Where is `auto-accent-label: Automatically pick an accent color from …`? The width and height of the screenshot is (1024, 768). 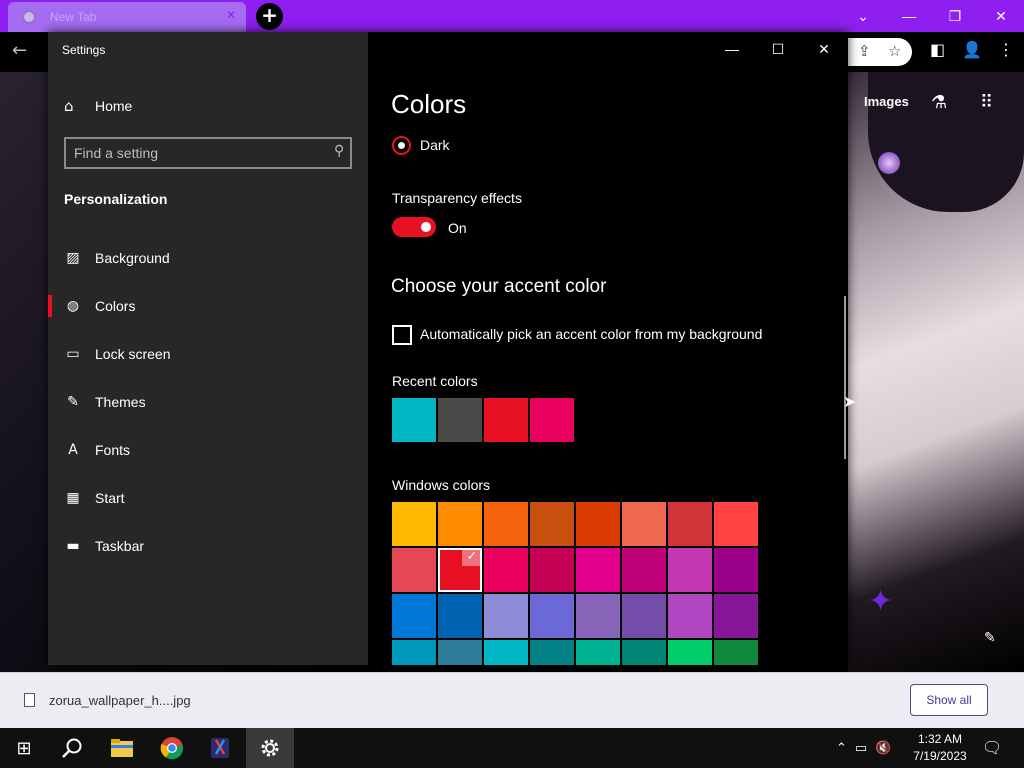 auto-accent-label: Automatically pick an accent color from … is located at coordinates (591, 334).